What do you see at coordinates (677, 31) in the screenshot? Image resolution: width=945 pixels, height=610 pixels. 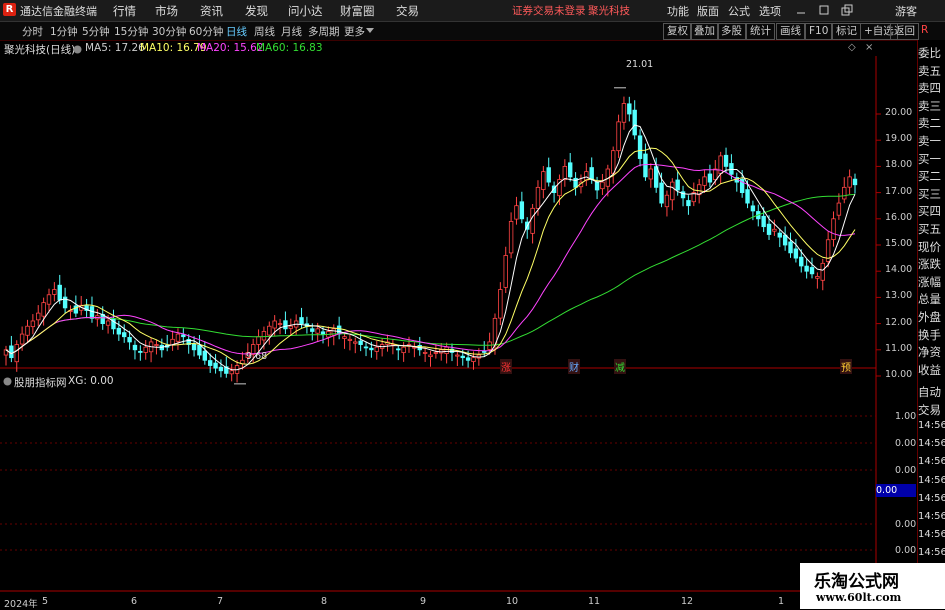 I see `adjust-button: 复权` at bounding box center [677, 31].